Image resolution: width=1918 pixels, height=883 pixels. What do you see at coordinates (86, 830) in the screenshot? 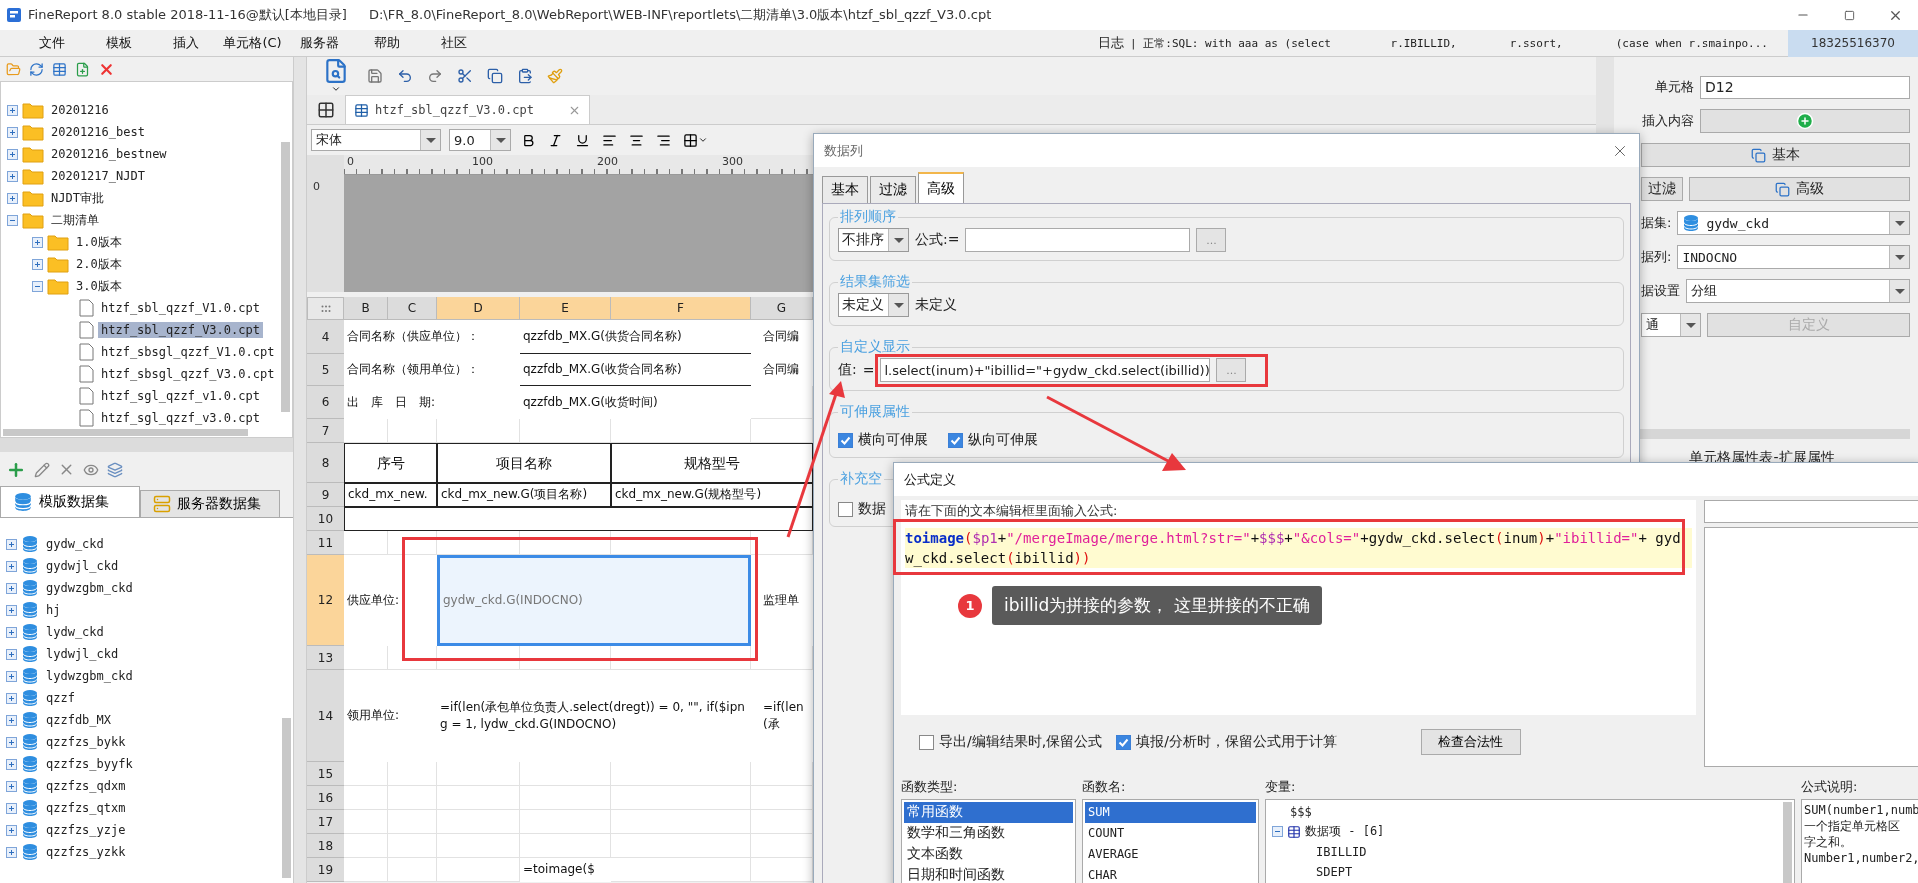
I see `dataset-item: qzzfzs_yzje` at bounding box center [86, 830].